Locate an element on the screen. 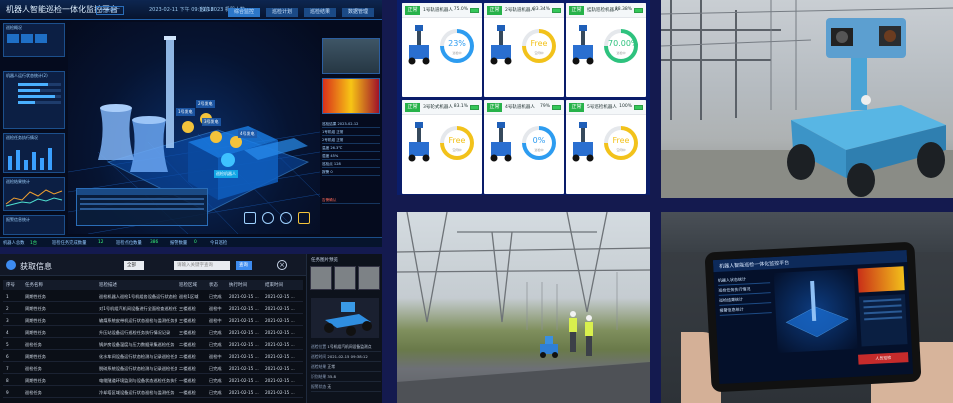 The width and height of the screenshot is (953, 403). ring-value: 70.00% is located at coordinates (623, 43).